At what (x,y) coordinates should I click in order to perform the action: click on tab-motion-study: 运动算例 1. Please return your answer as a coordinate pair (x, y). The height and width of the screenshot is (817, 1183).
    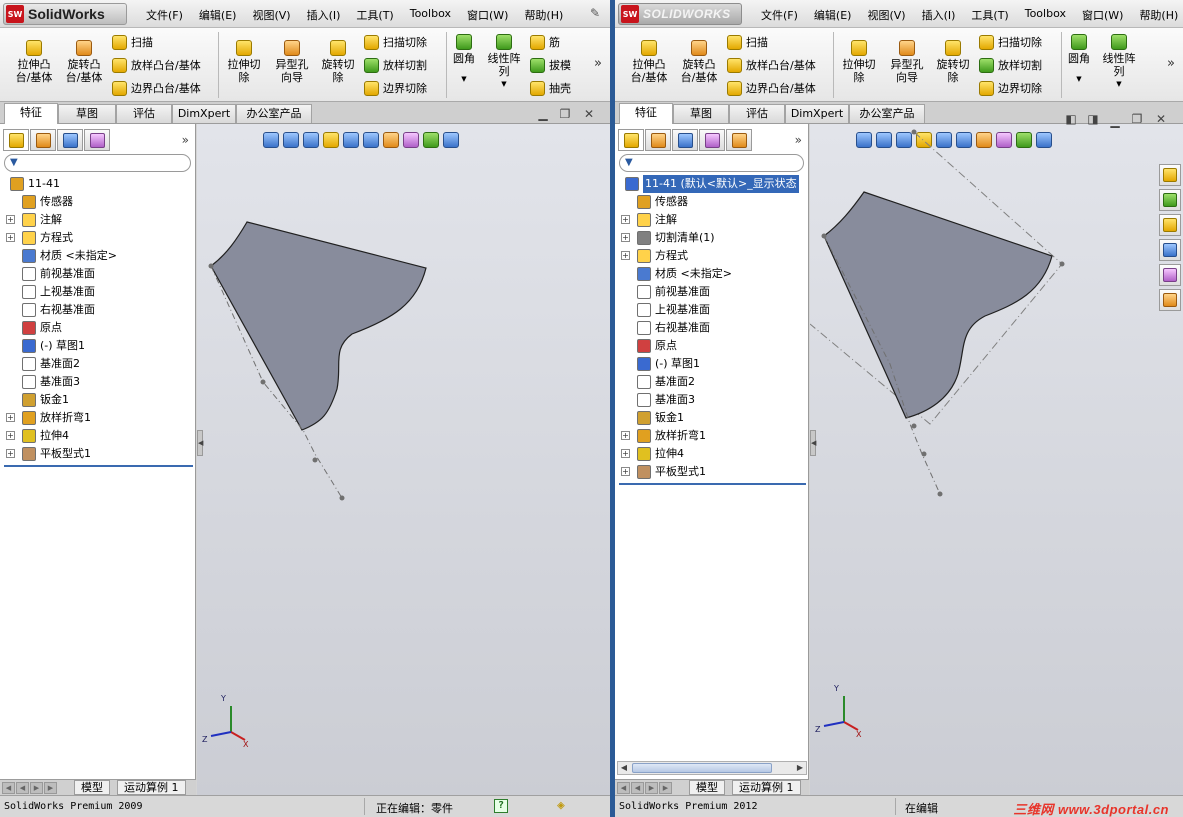
    Looking at the image, I should click on (766, 787).